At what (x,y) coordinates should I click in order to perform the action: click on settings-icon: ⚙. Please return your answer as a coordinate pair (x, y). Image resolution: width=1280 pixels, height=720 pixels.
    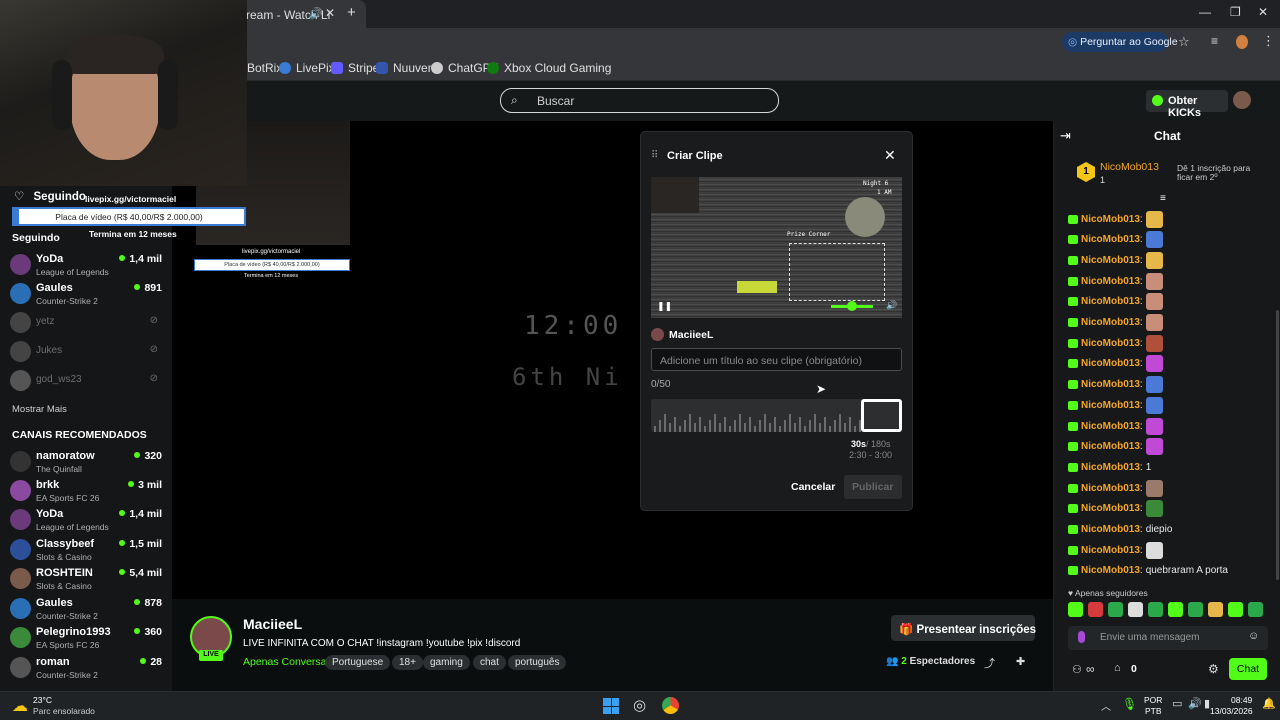
    Looking at the image, I should click on (1213, 669).